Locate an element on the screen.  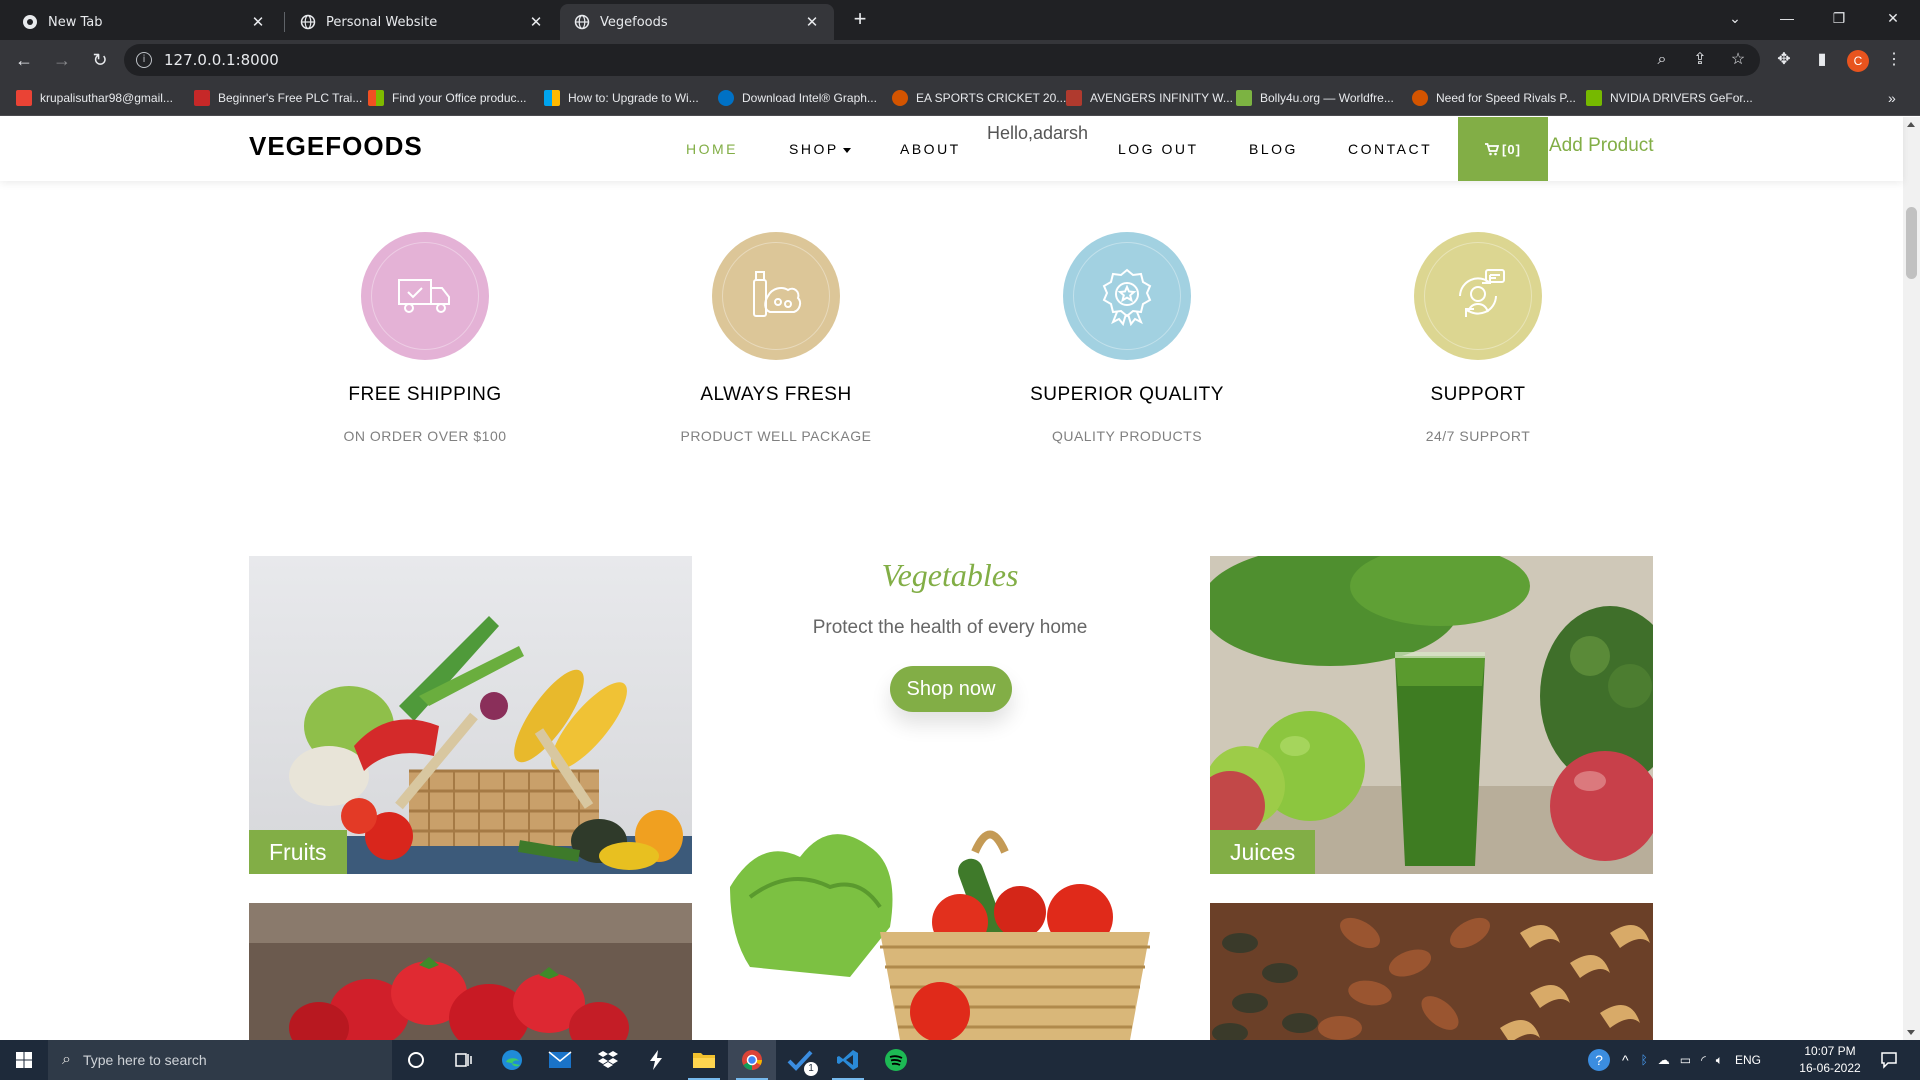
bookmark-star-icon: ☆ is located at coordinates (1738, 60).